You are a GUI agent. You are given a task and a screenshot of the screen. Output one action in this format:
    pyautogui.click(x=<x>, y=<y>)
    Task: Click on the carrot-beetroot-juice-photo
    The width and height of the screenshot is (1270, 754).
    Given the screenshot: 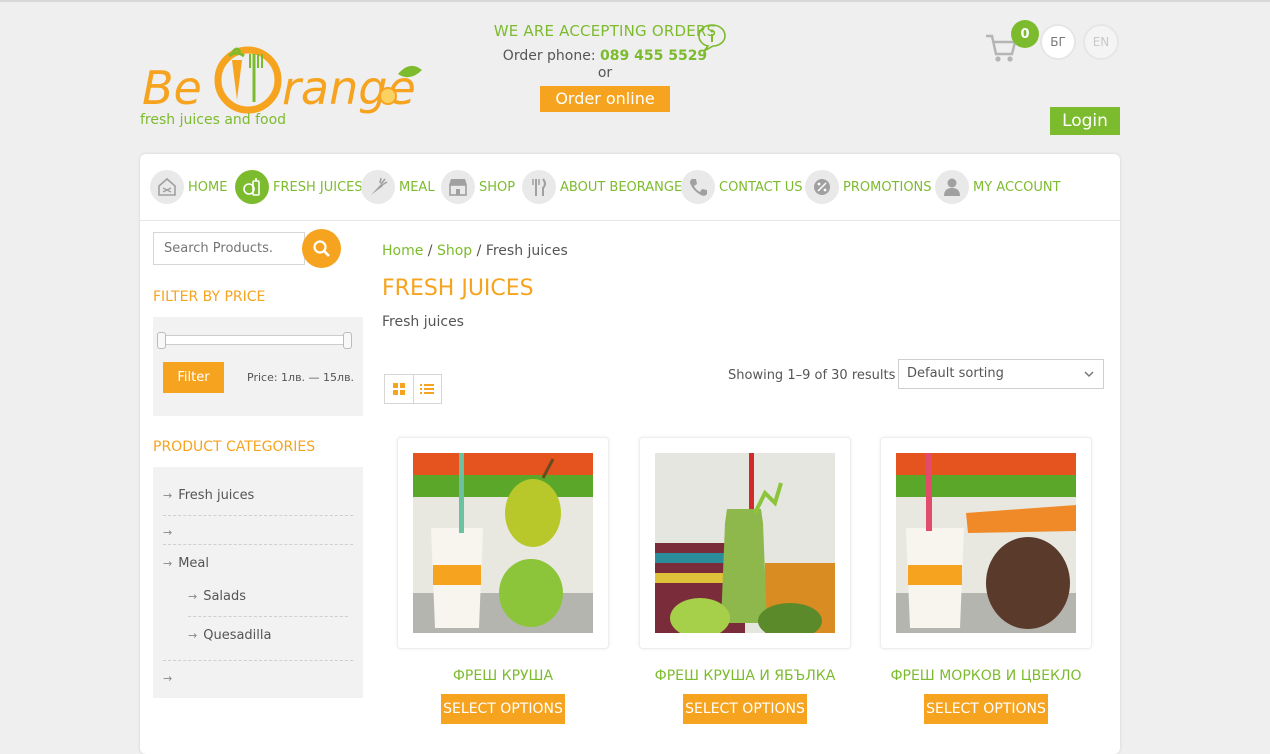 What is the action you would take?
    pyautogui.click(x=986, y=543)
    